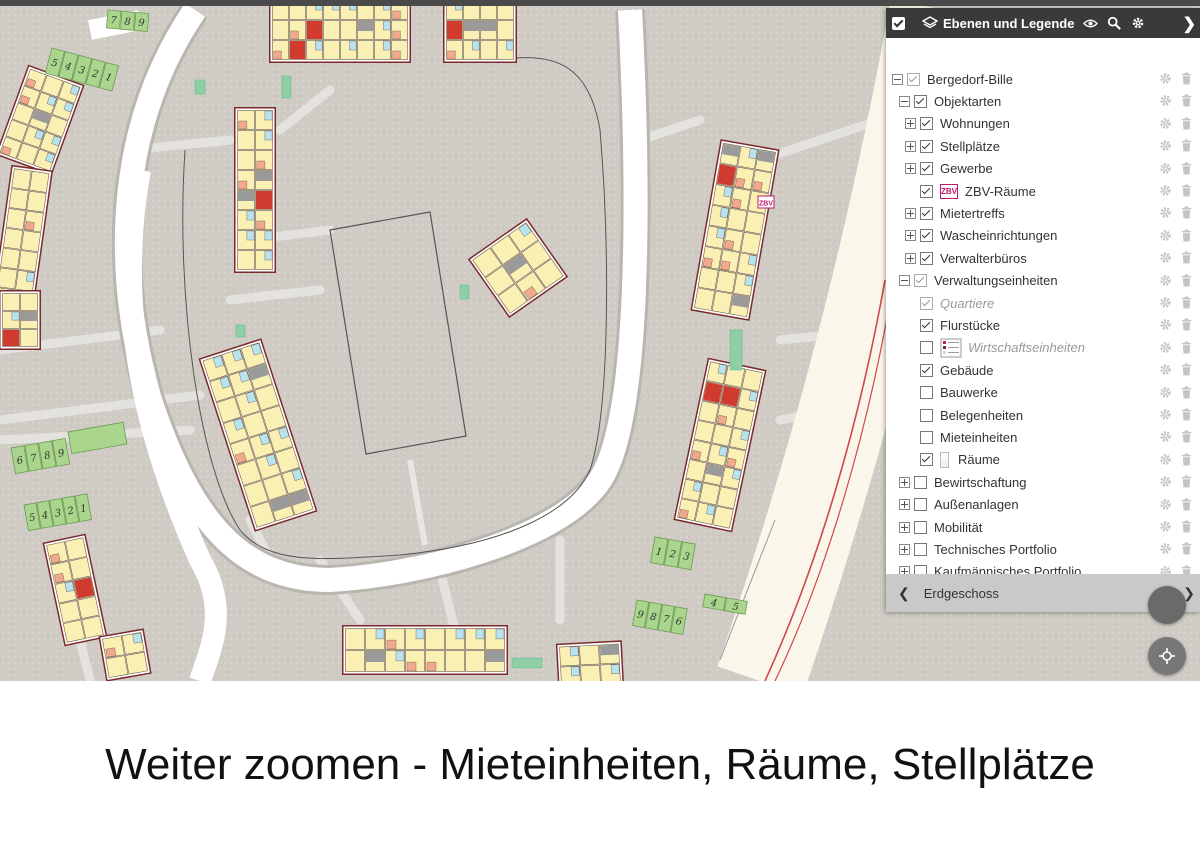 The width and height of the screenshot is (1200, 850). I want to click on chevron-right-icon: ❯, so click(1189, 24).